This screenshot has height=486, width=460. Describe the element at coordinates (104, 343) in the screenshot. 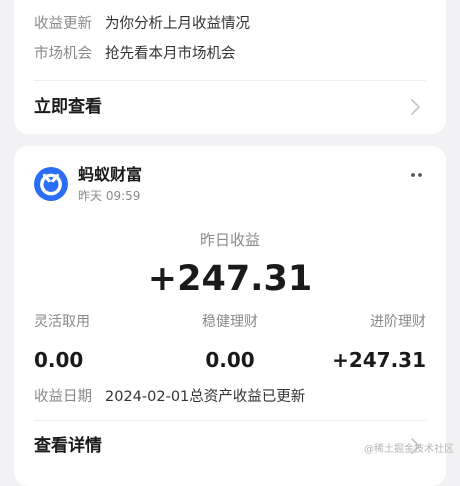

I see `breakdown-flexible: 灵活取用 0.00` at that location.